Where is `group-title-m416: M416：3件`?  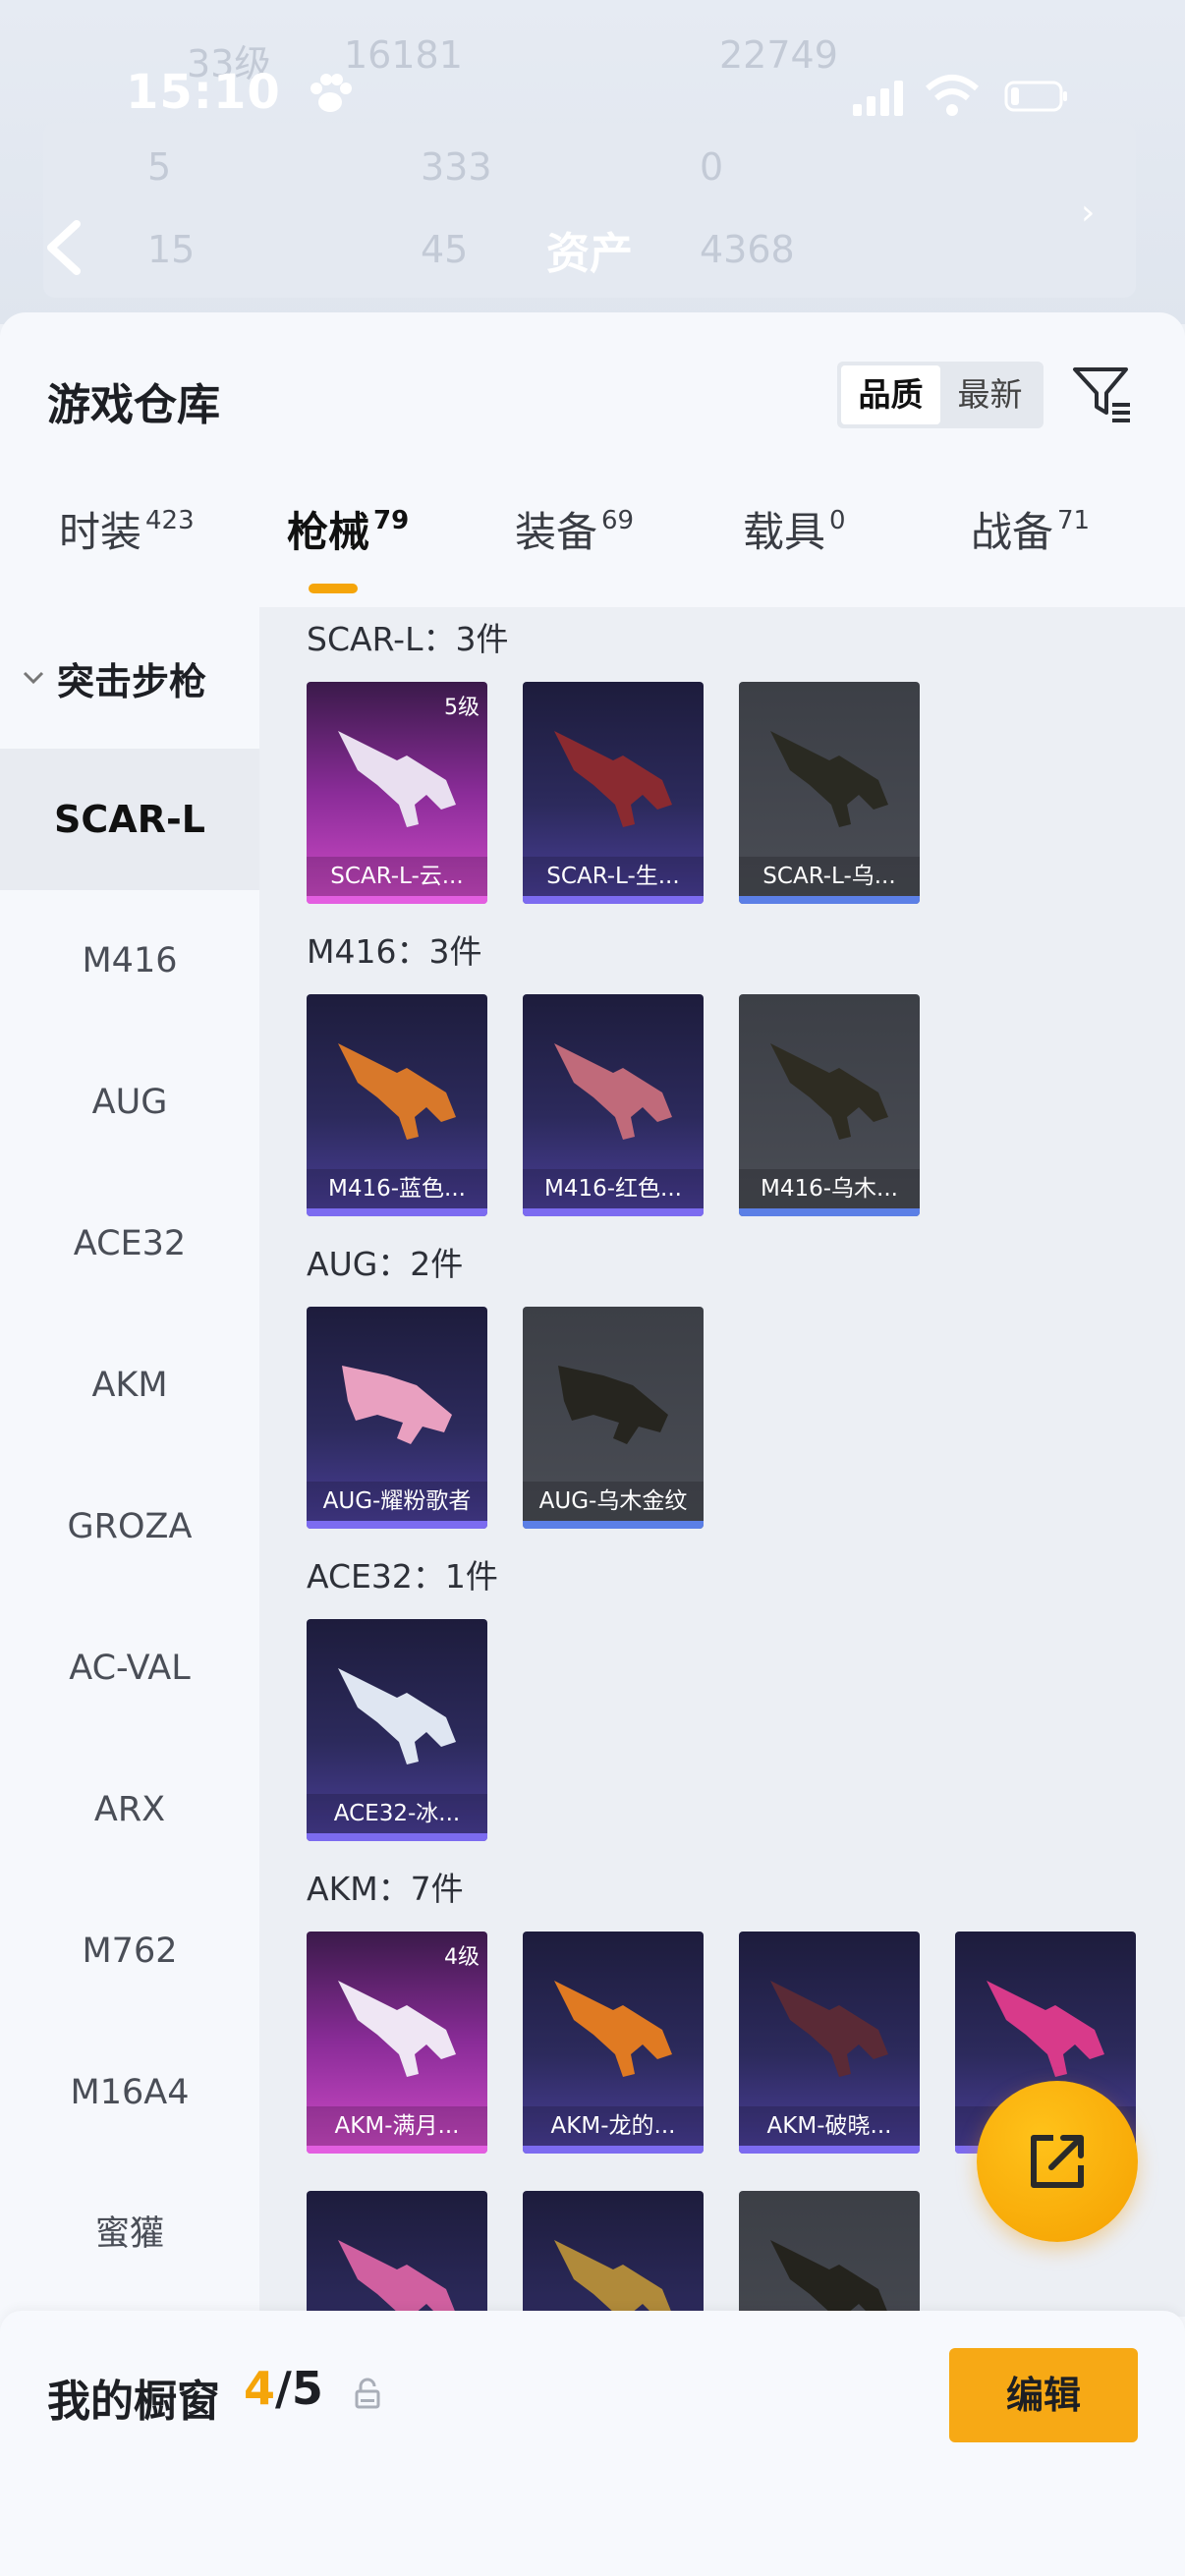
group-title-m416: M416：3件 is located at coordinates (395, 951).